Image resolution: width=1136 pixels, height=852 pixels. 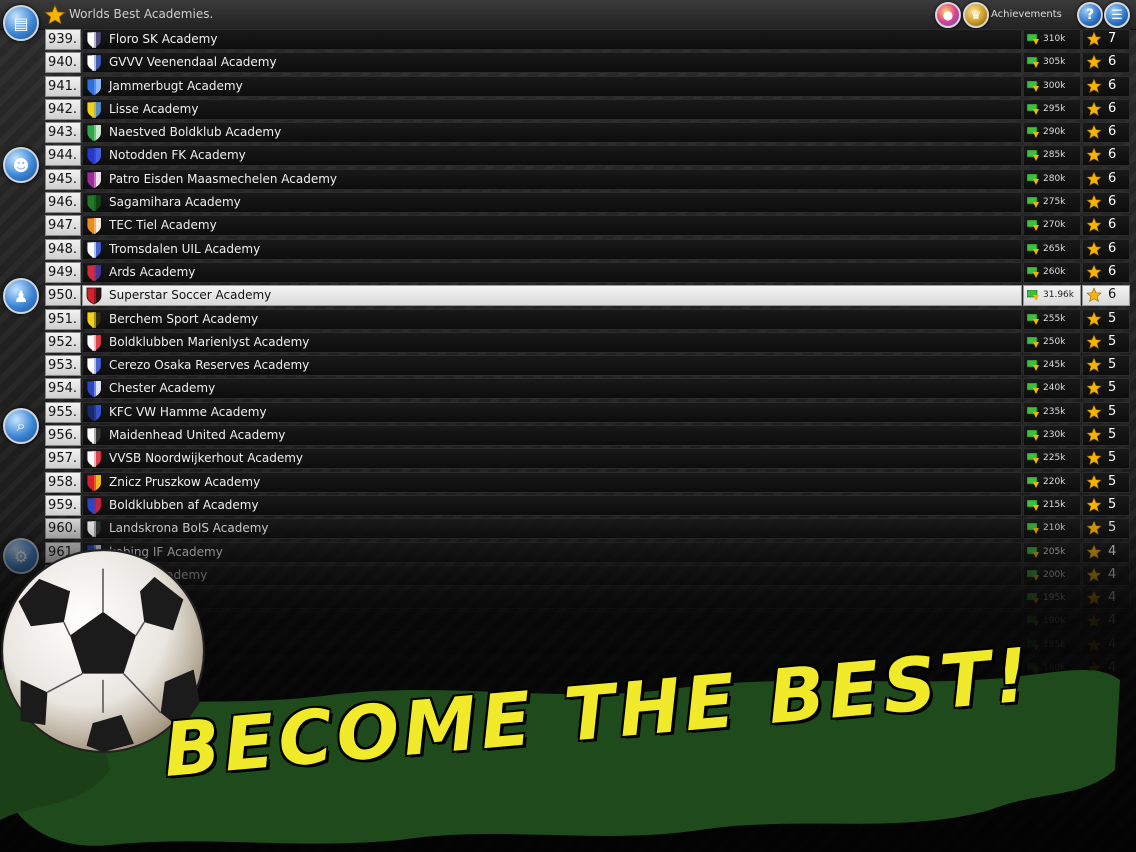 I want to click on rank-cell: 940., so click(x=63, y=63).